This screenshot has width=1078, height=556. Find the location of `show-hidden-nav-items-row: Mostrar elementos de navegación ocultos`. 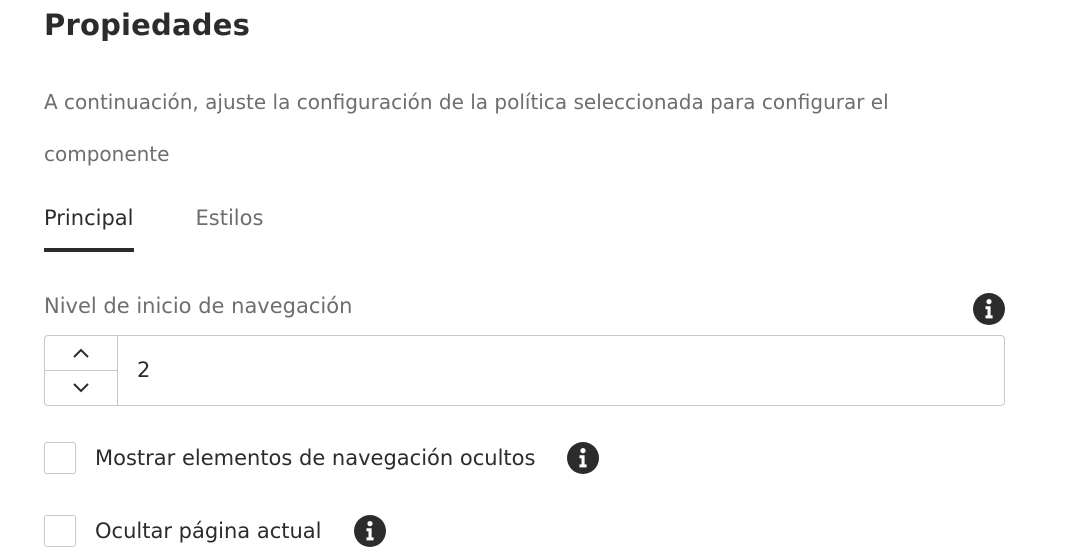

show-hidden-nav-items-row: Mostrar elementos de navegación ocultos is located at coordinates (322, 458).